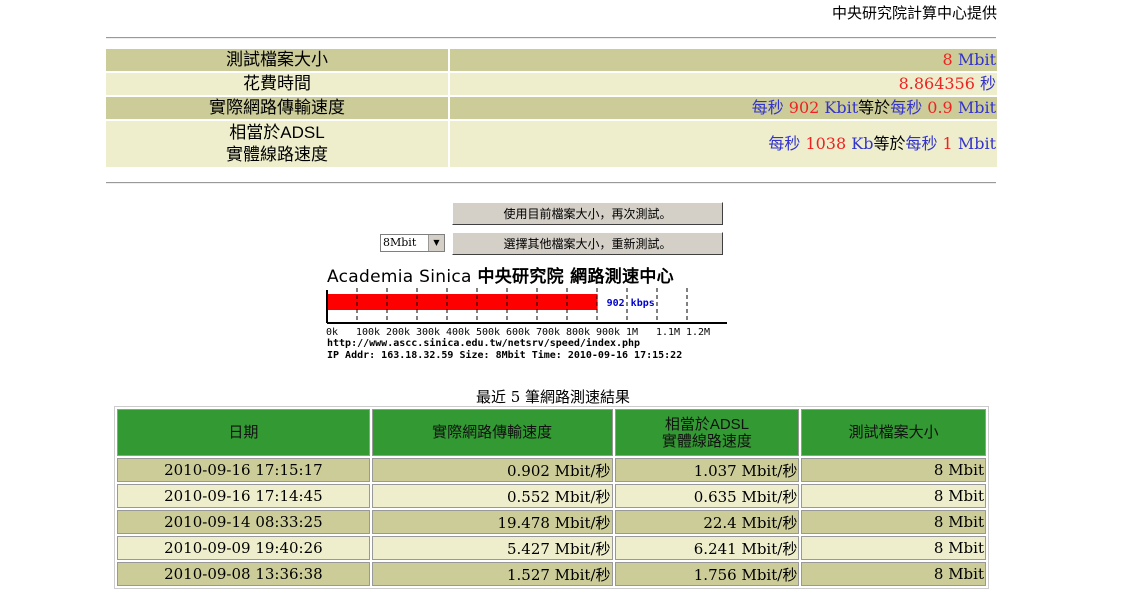 The height and width of the screenshot is (600, 1145). I want to click on tick-label: 500k, so click(488, 332).